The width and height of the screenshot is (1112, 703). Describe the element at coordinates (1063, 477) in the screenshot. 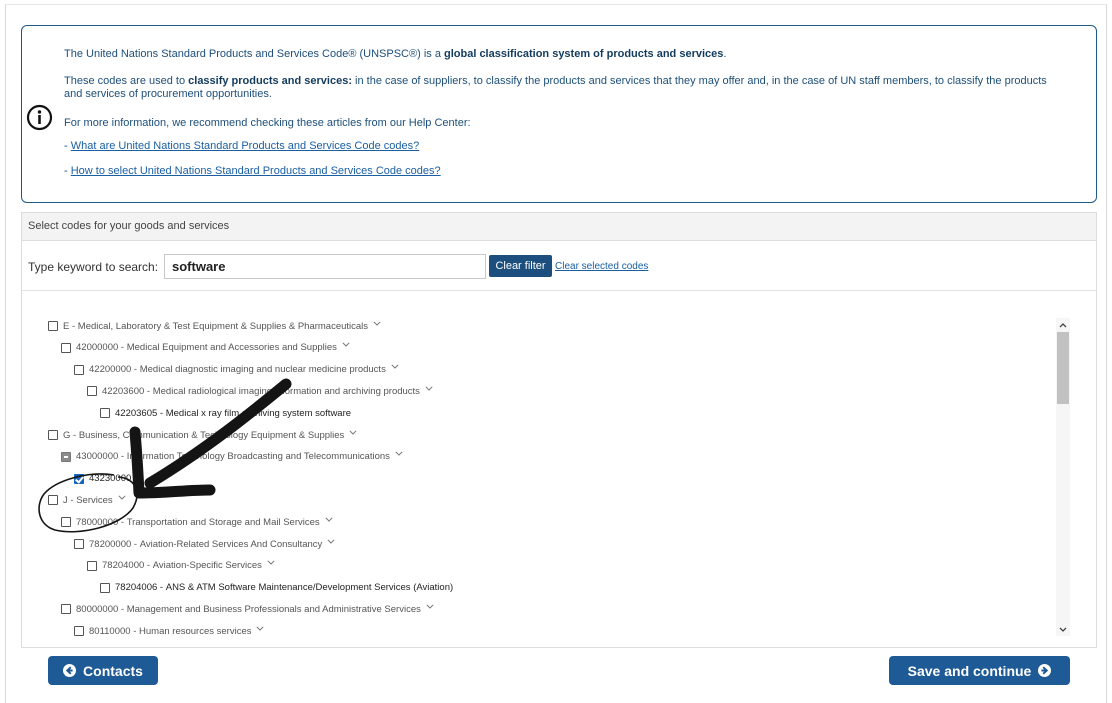

I see `tree-scrollbar` at that location.